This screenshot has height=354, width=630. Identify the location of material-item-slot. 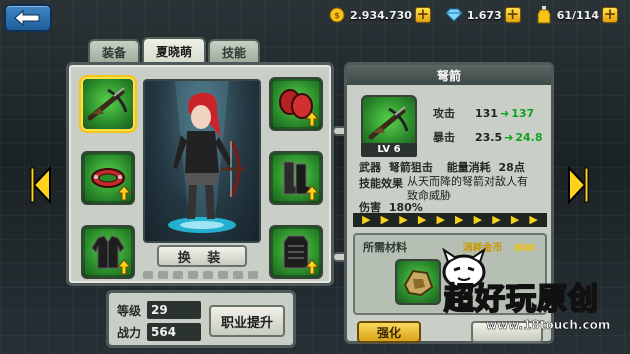
(418, 282).